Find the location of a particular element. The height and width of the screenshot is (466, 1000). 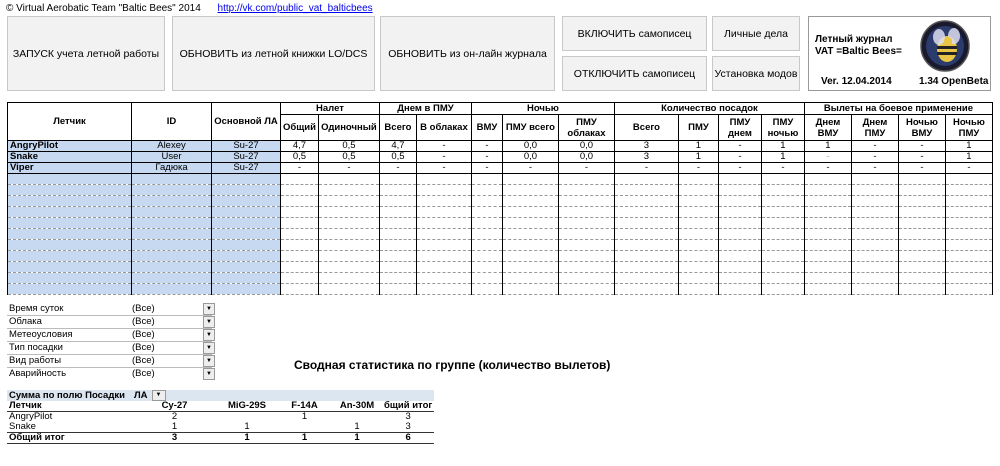

id-cell: User is located at coordinates (171, 157).